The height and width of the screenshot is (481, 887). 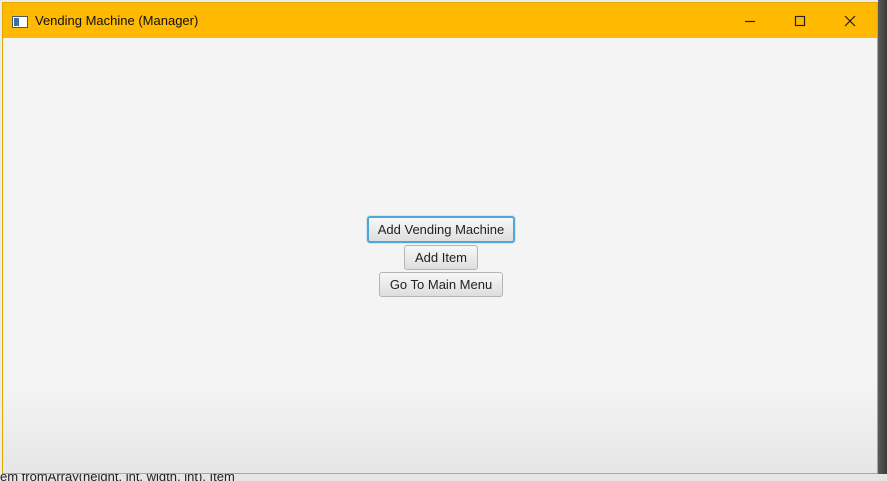 I want to click on background-ide-strip, so click(x=882, y=240).